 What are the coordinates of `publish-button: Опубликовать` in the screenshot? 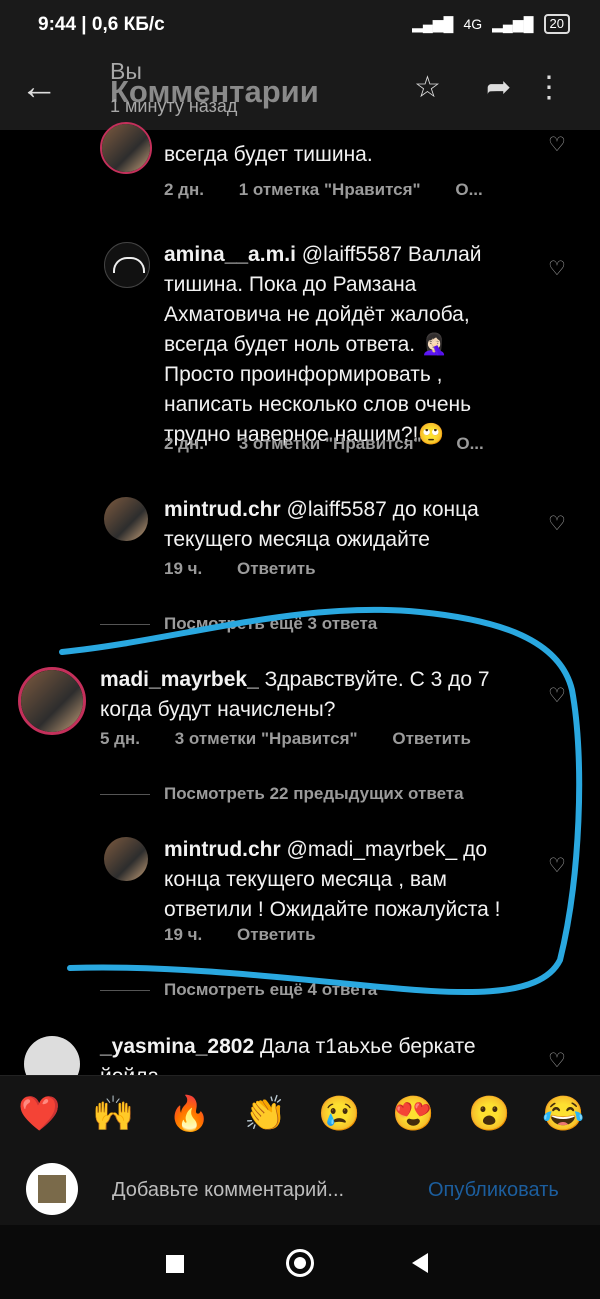 It's located at (493, 1190).